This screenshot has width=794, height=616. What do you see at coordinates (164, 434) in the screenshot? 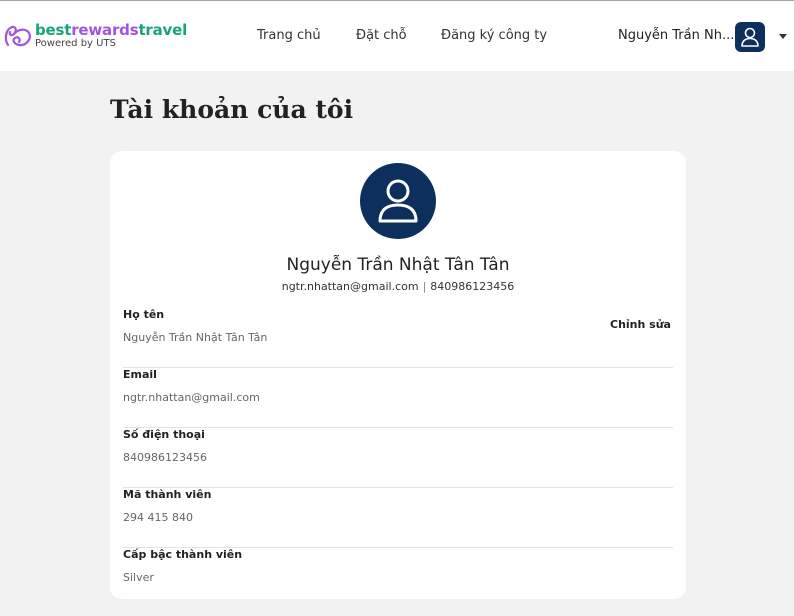
I see `field-label: Số điện thoại` at bounding box center [164, 434].